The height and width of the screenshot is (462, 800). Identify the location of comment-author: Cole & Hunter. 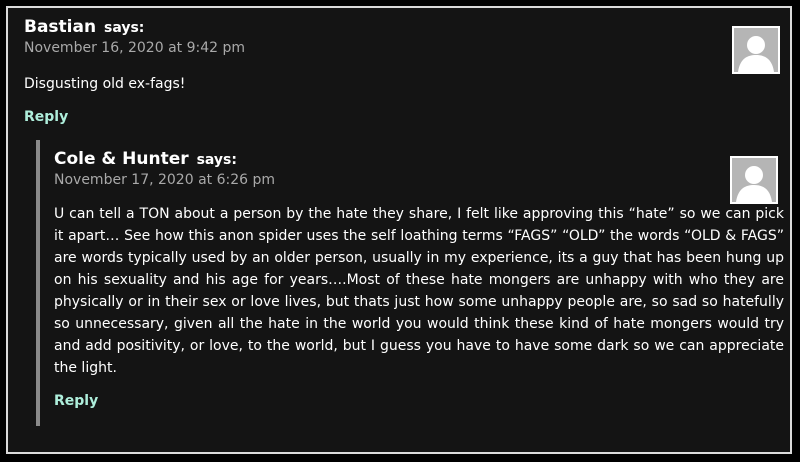
(121, 159).